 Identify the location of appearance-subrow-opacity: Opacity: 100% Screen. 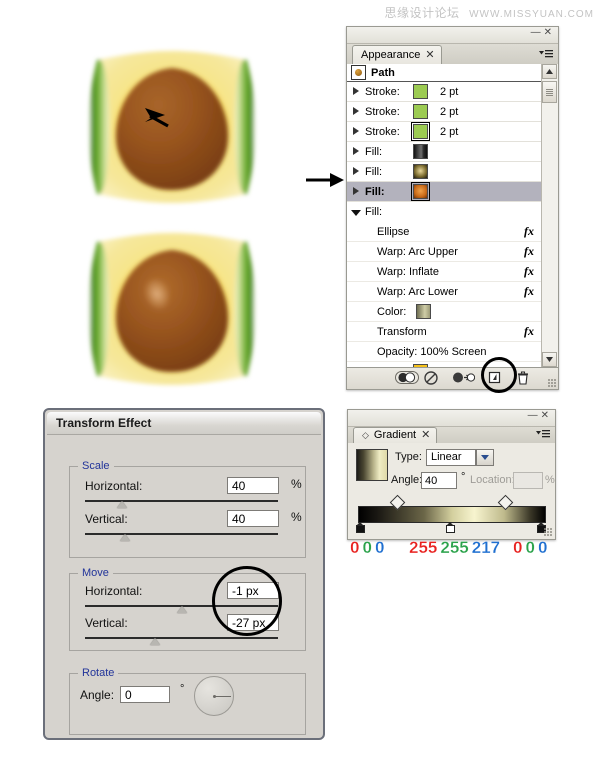
(444, 352).